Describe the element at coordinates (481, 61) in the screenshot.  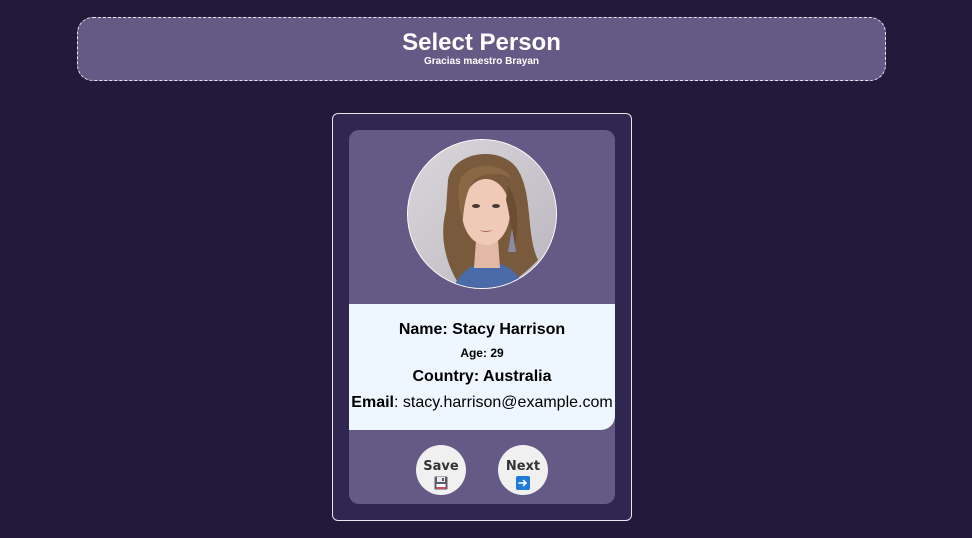
I see `page-subtitle: Gracias maestro Brayan` at that location.